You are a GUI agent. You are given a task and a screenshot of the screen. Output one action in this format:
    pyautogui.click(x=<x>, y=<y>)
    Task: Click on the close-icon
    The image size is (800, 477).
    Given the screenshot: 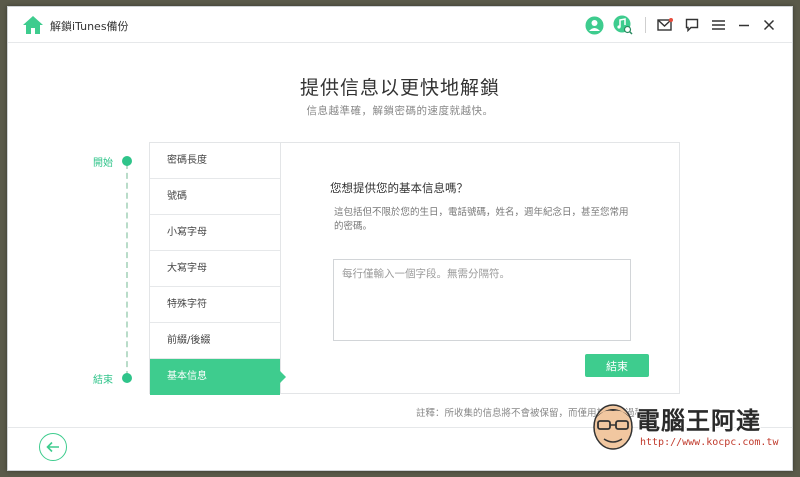 What is the action you would take?
    pyautogui.click(x=769, y=25)
    